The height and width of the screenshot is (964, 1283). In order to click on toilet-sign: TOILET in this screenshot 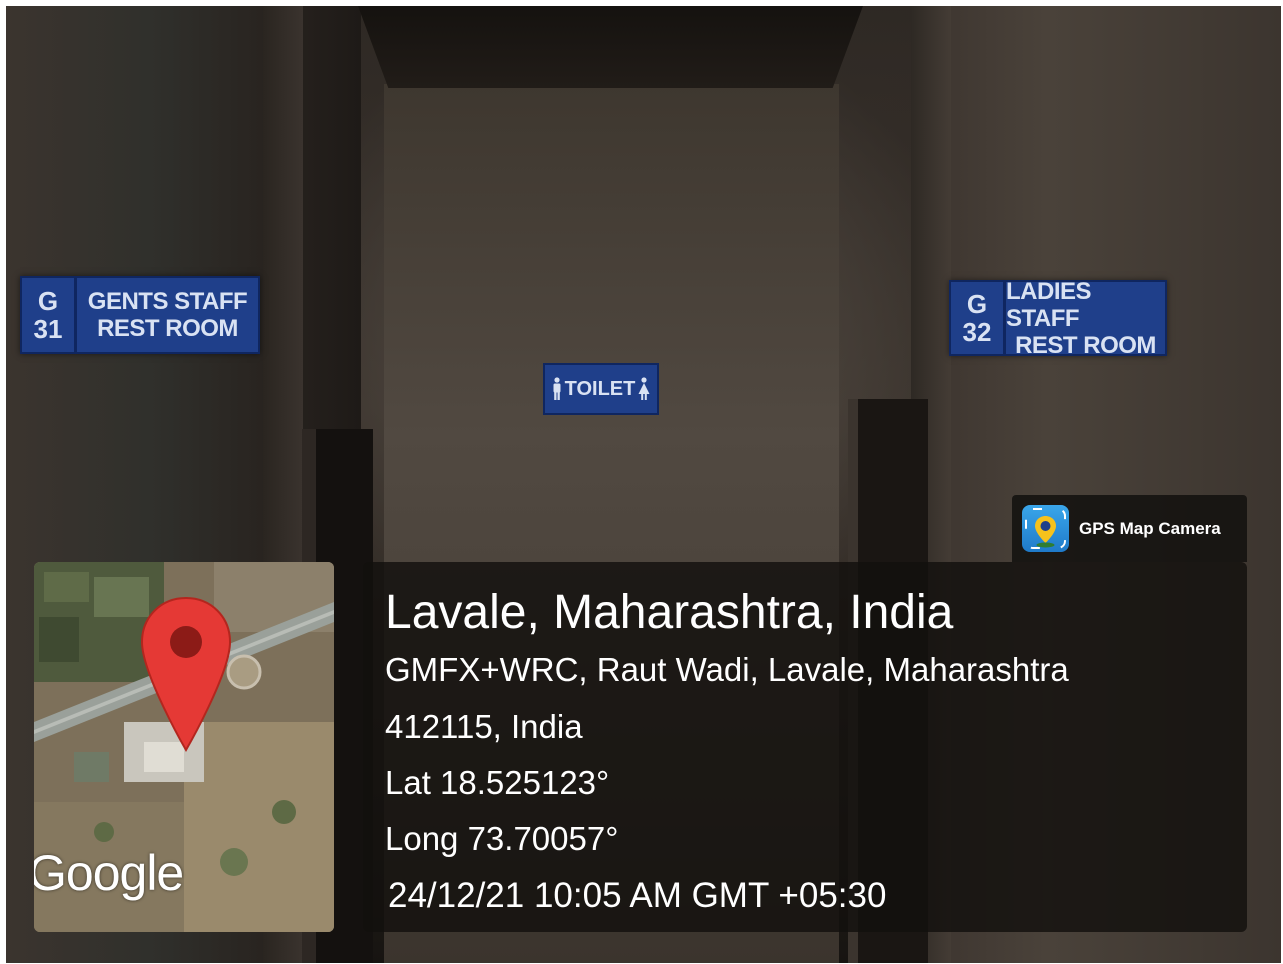, I will do `click(601, 389)`.